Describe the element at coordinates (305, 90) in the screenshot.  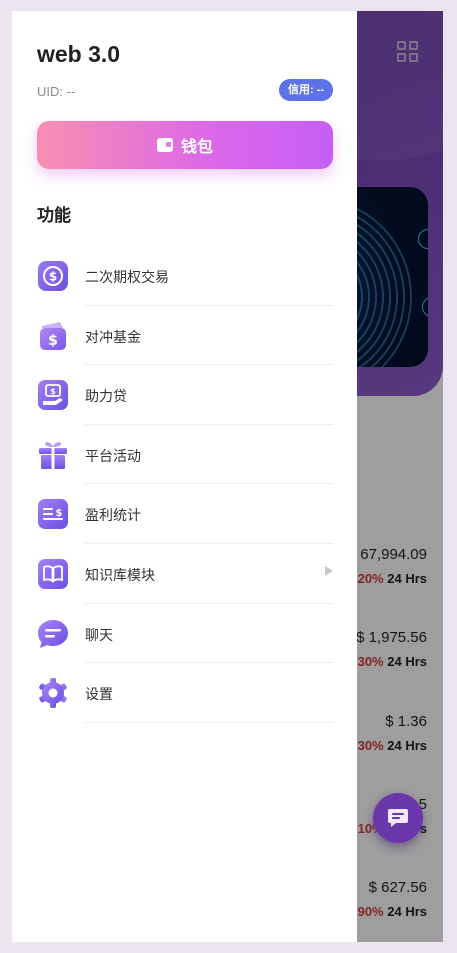
I see `credit-badge: 信用: --` at that location.